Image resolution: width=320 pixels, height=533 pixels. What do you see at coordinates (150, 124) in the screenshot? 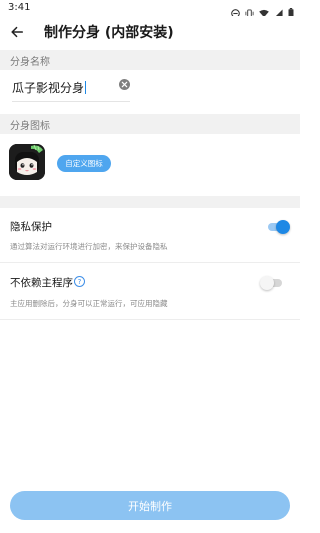
I see `icon-section-header: 分身图标` at bounding box center [150, 124].